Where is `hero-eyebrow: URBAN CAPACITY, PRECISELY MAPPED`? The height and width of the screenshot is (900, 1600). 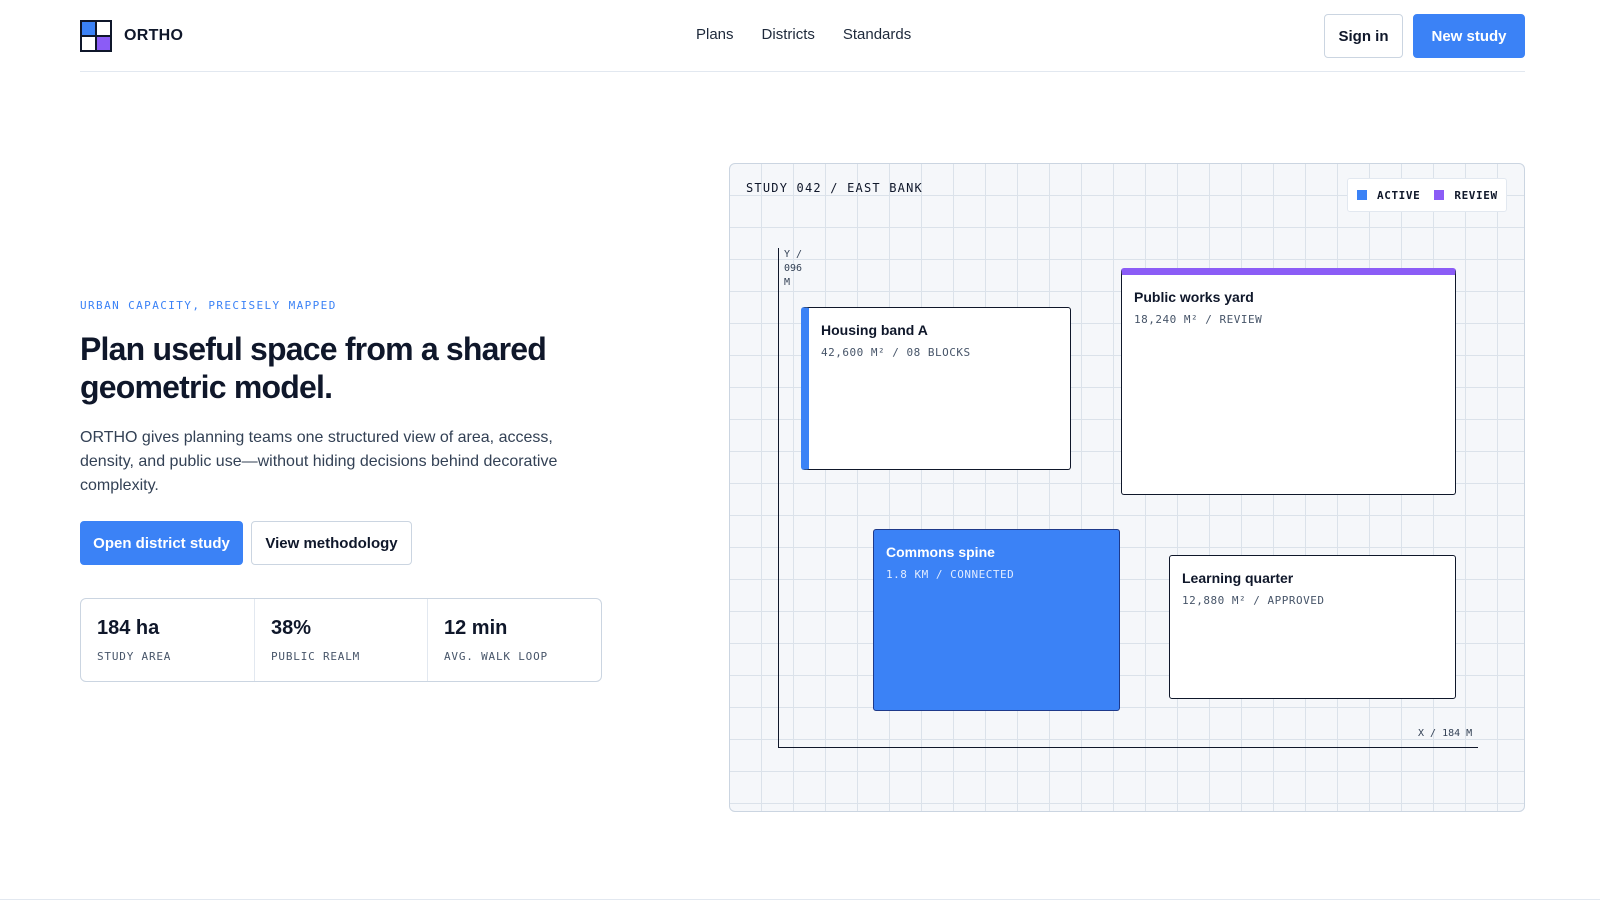 hero-eyebrow: URBAN CAPACITY, PRECISELY MAPPED is located at coordinates (208, 305).